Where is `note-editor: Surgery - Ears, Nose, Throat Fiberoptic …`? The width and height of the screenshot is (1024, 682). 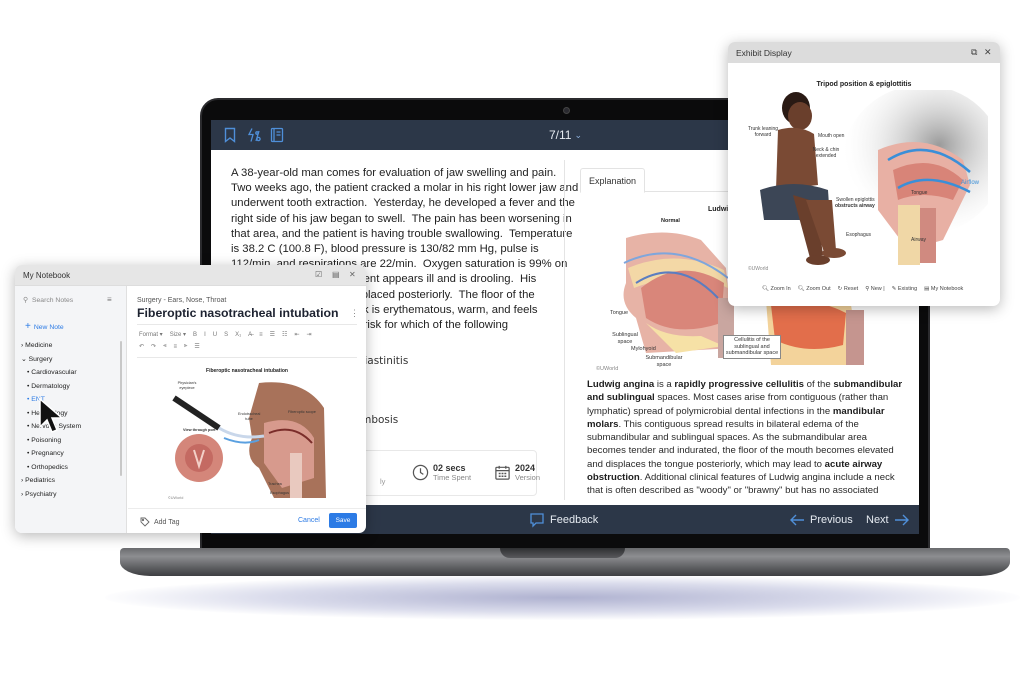
note-editor: Surgery - Ears, Nose, Throat Fiberoptic … is located at coordinates (247, 409).